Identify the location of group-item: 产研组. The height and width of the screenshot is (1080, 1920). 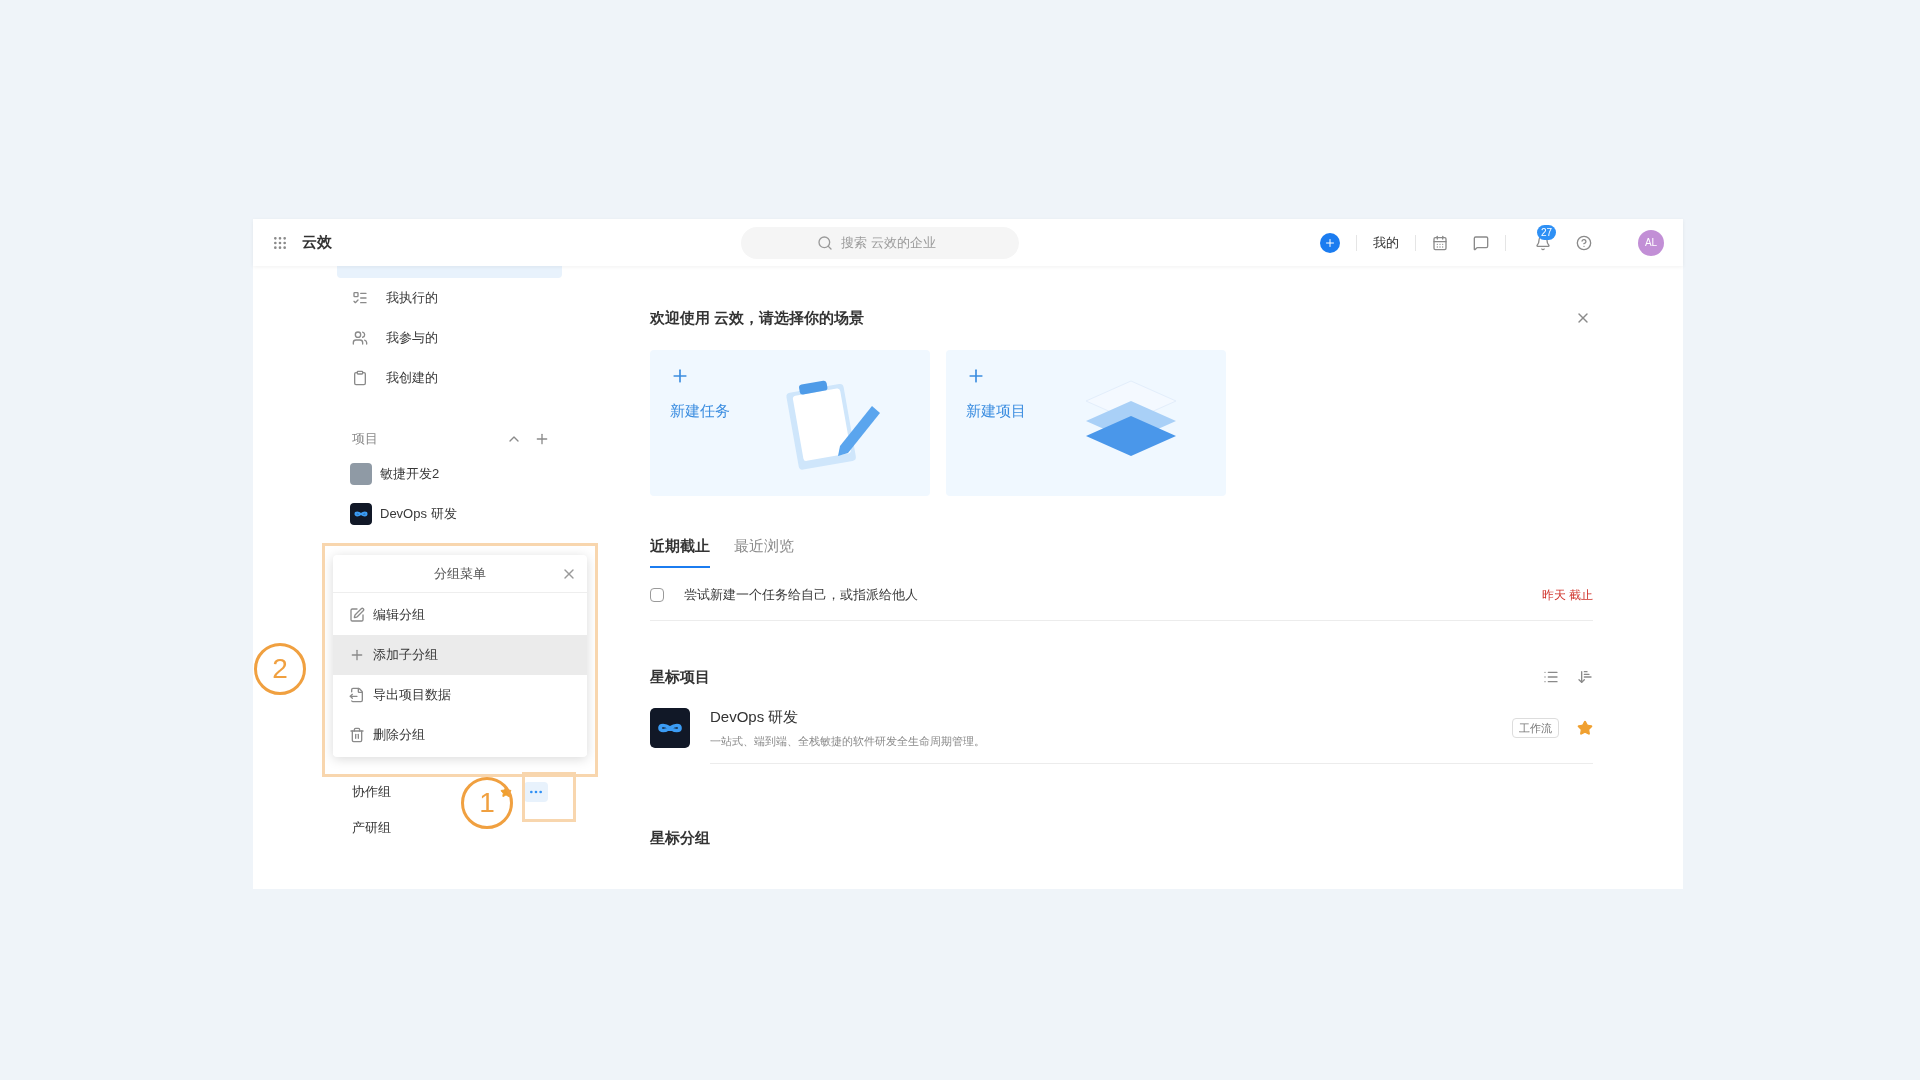
(371, 828).